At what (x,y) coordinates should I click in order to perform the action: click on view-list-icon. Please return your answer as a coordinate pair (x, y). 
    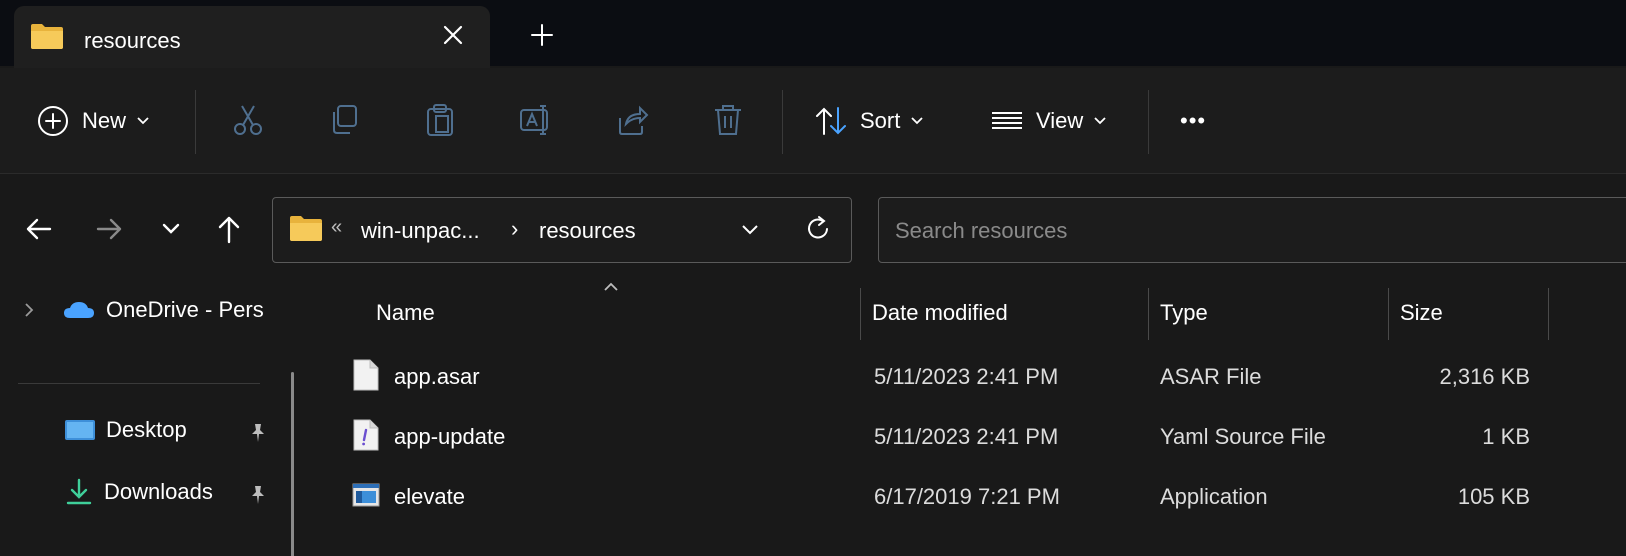
    Looking at the image, I should click on (1007, 120).